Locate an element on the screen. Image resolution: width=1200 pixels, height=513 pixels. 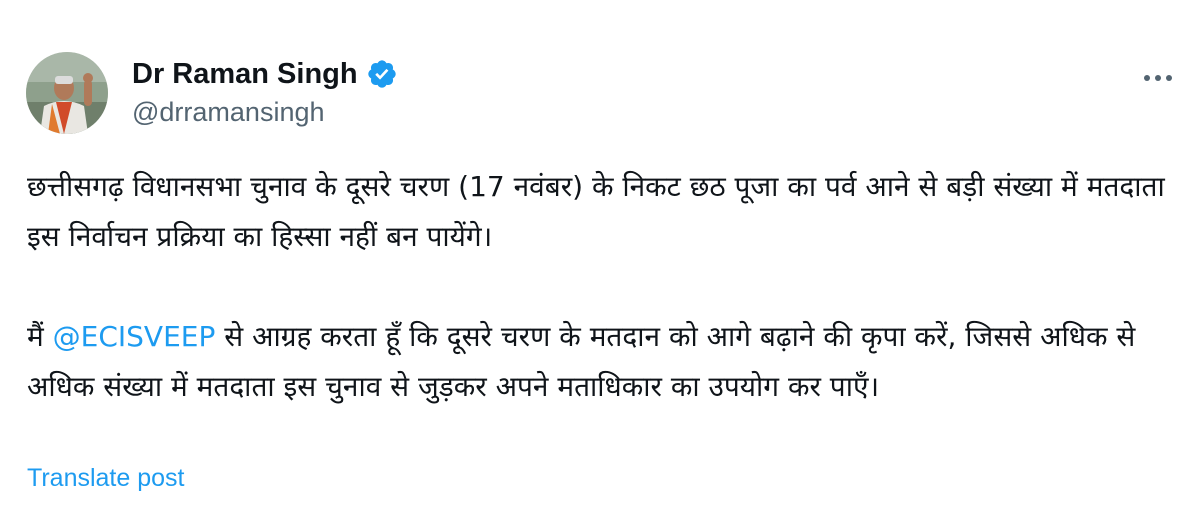
author-name-row: Dr Raman Singh is located at coordinates (265, 74).